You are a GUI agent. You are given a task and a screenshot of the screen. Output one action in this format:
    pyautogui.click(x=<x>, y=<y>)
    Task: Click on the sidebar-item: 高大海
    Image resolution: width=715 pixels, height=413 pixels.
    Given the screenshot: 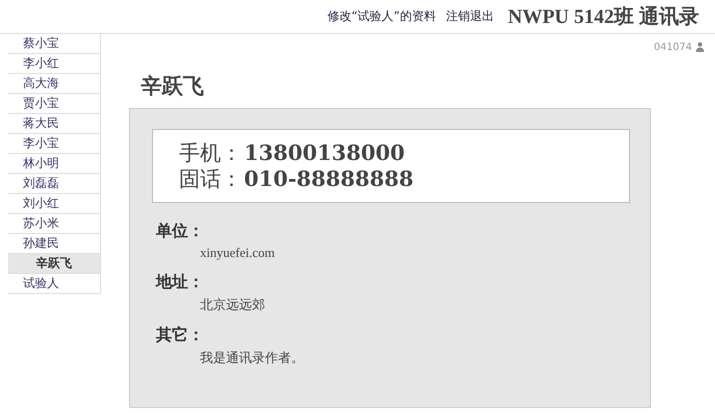 What is the action you would take?
    pyautogui.click(x=54, y=84)
    